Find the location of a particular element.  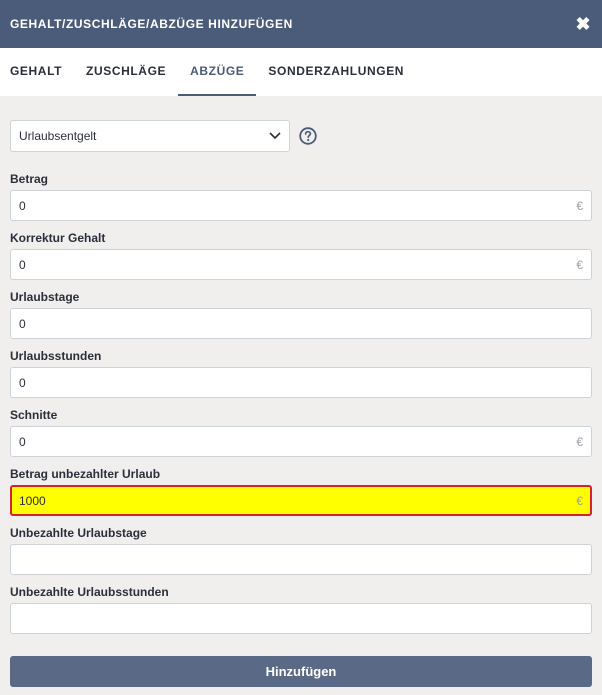

tab-zuschlaege: ZUSCHLÄGE is located at coordinates (126, 72).